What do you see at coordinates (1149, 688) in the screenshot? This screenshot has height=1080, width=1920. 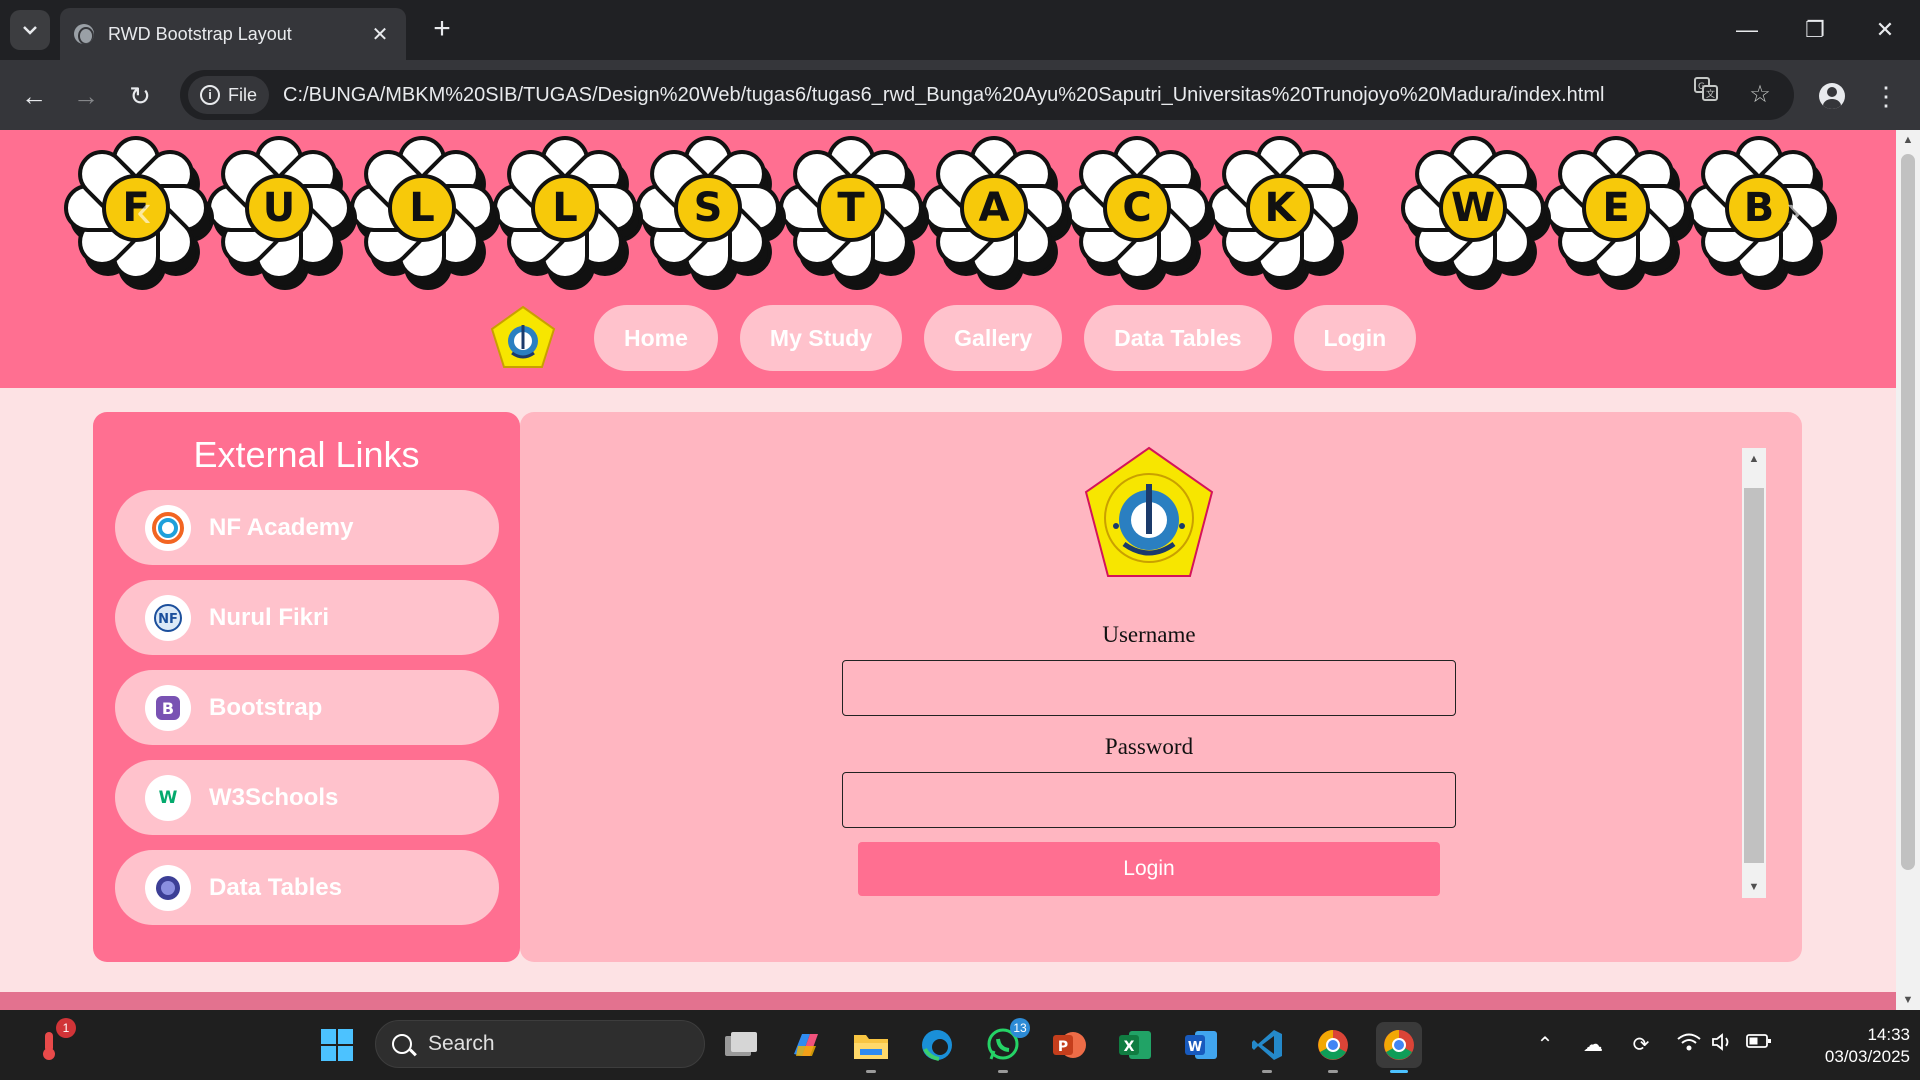 I see `username-input` at bounding box center [1149, 688].